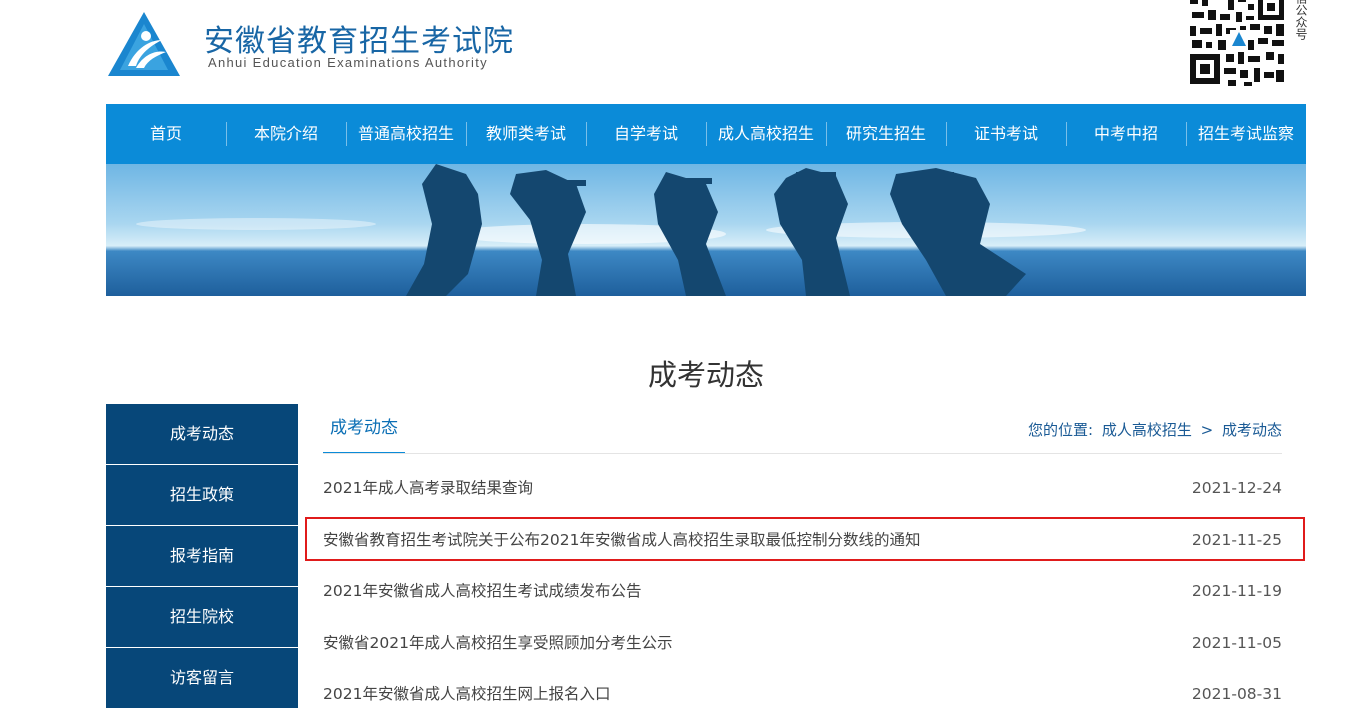 The width and height of the screenshot is (1348, 724). I want to click on breadcrumb: 您的位置: 成人高校招生 > 成考动态, so click(1153, 429).